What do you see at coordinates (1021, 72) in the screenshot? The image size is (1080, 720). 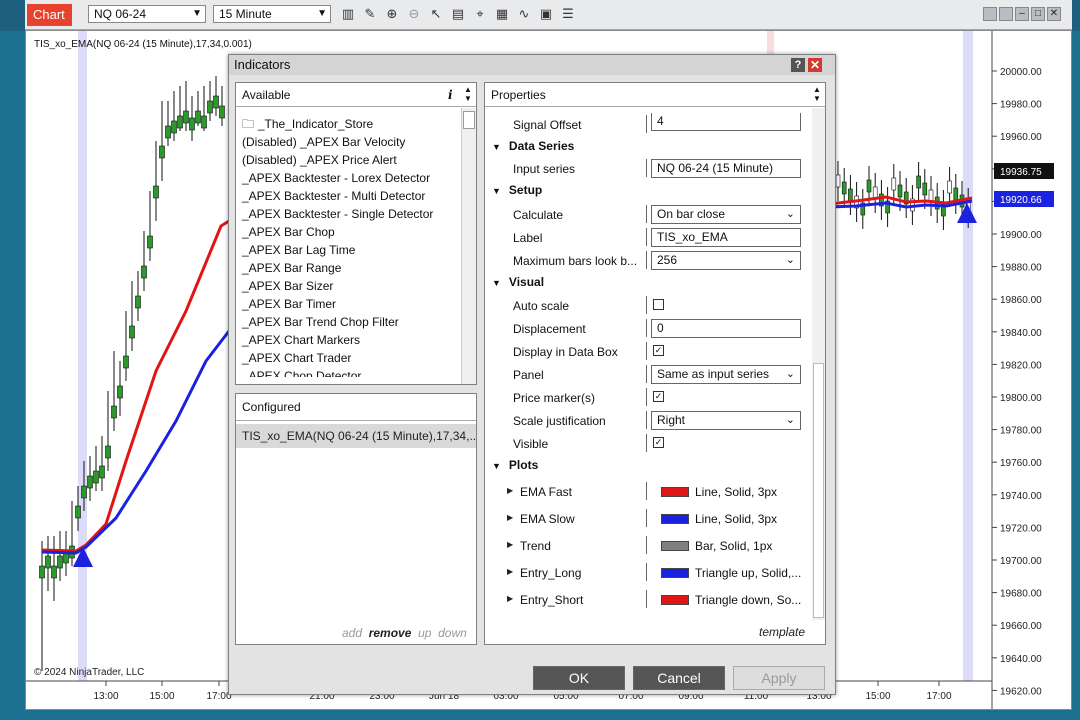 I see `price-tick-label: 20000.00` at bounding box center [1021, 72].